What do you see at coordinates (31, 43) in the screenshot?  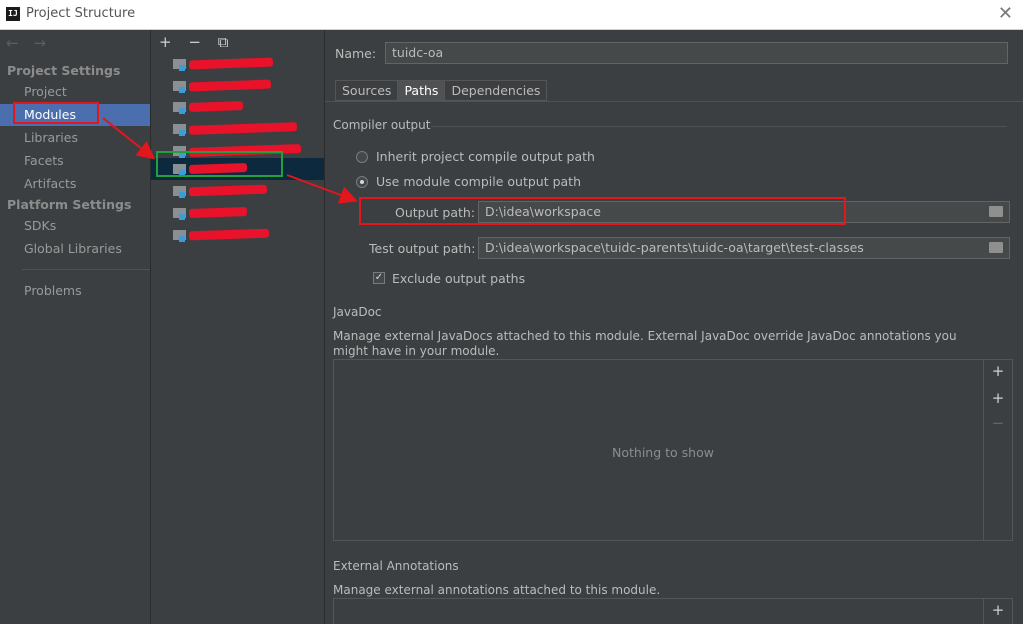 I see `nav-arrows: ← →` at bounding box center [31, 43].